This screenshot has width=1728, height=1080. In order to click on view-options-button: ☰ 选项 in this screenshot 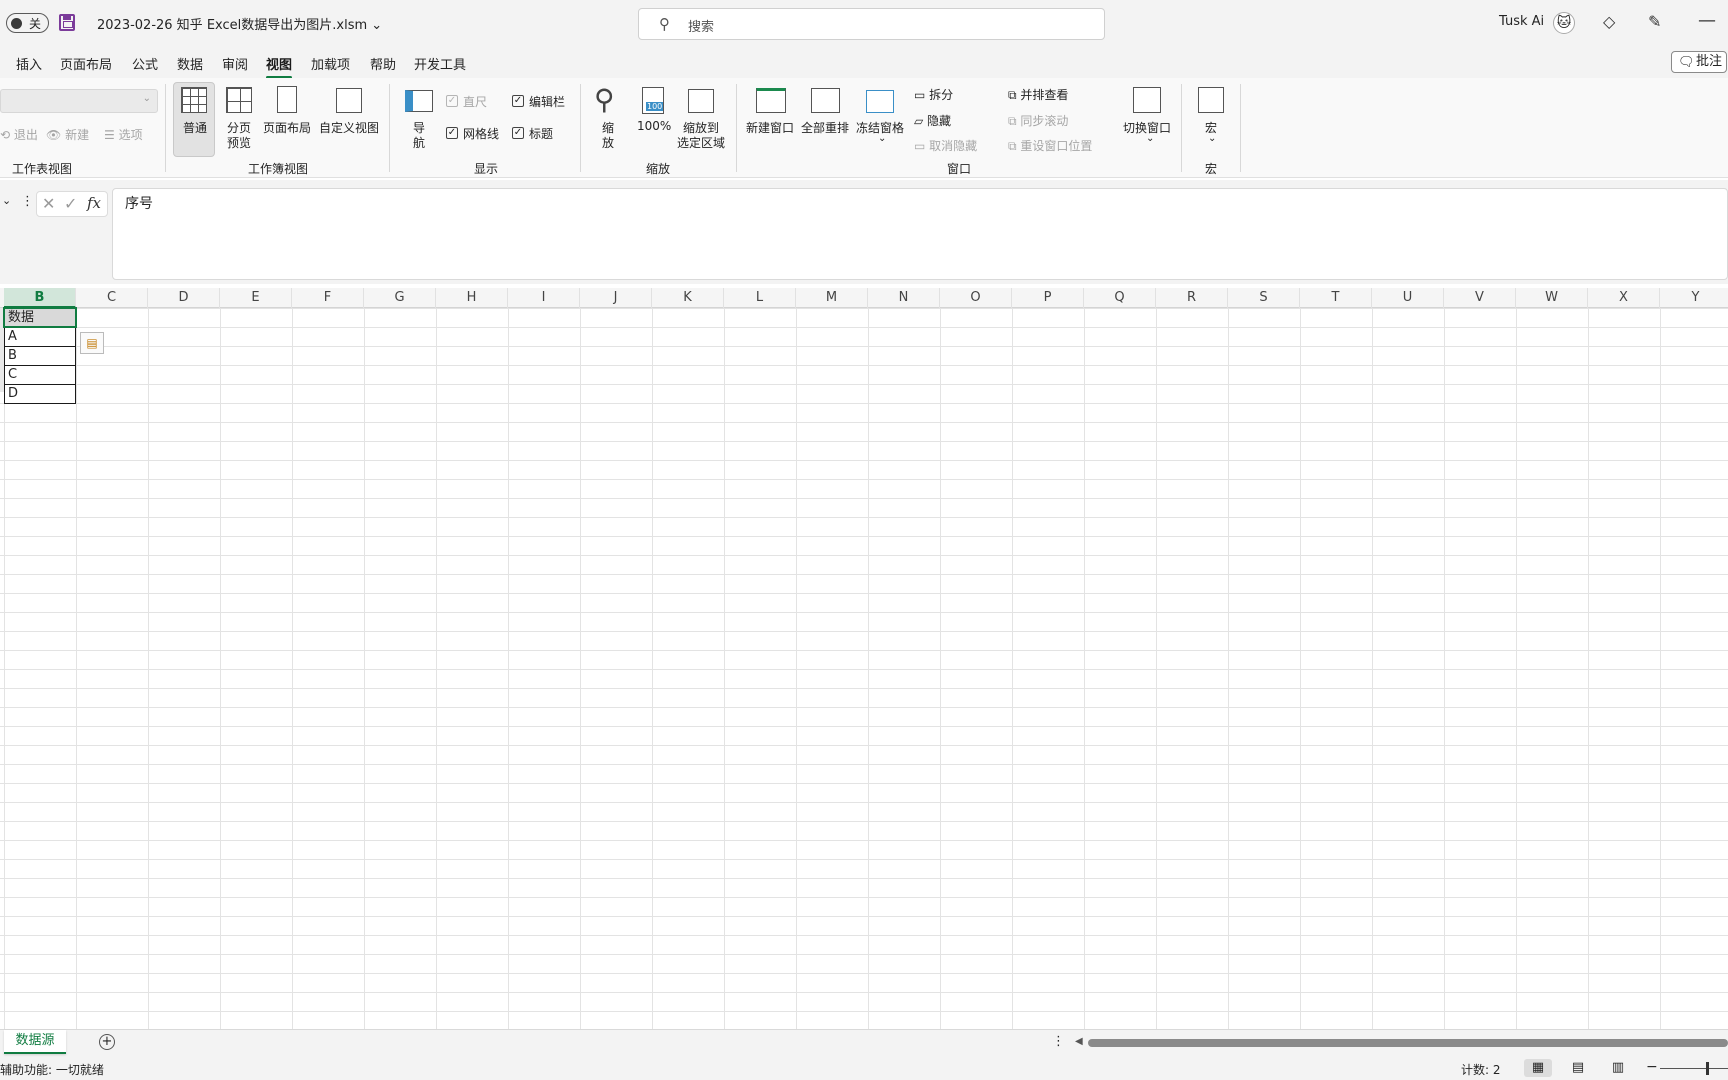, I will do `click(123, 134)`.